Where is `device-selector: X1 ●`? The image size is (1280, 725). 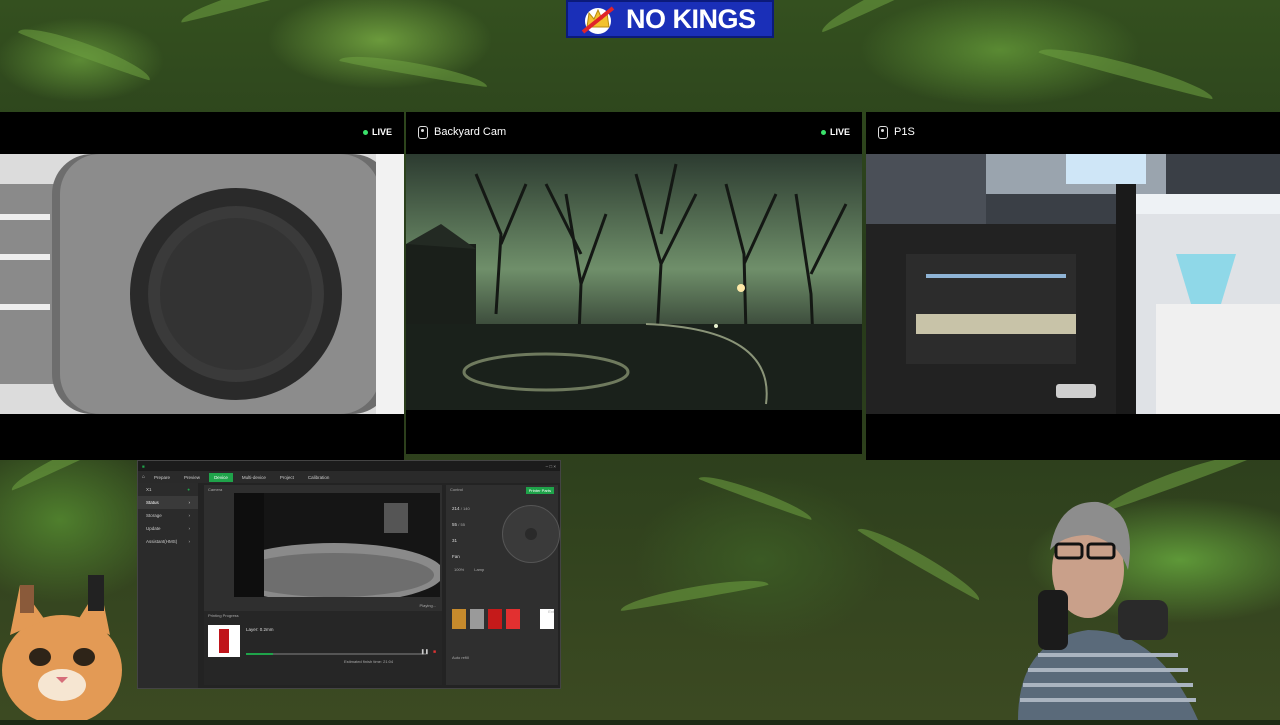 device-selector: X1 ● is located at coordinates (168, 489).